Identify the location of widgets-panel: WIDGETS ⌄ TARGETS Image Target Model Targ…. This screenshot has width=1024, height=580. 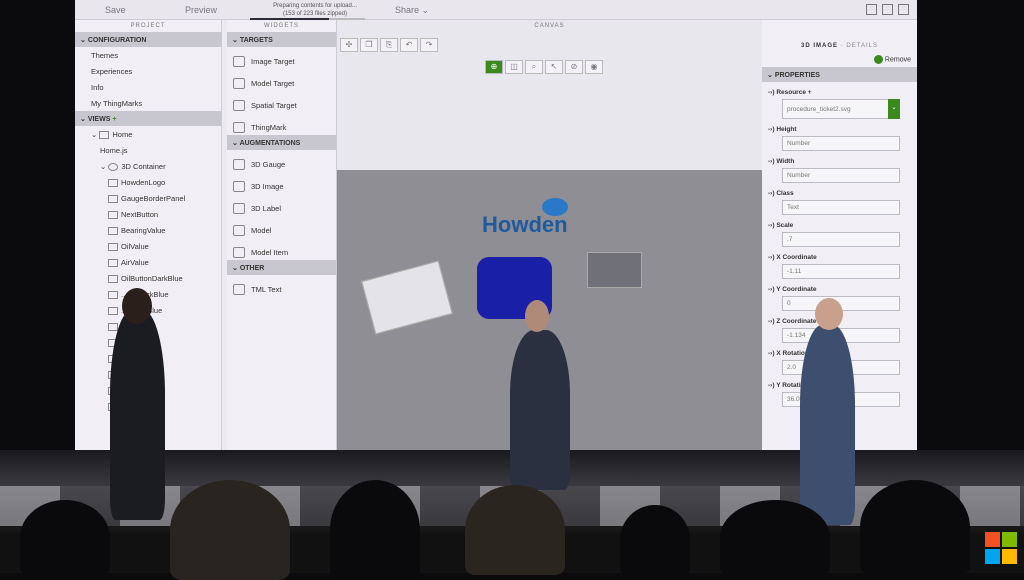
(282, 235).